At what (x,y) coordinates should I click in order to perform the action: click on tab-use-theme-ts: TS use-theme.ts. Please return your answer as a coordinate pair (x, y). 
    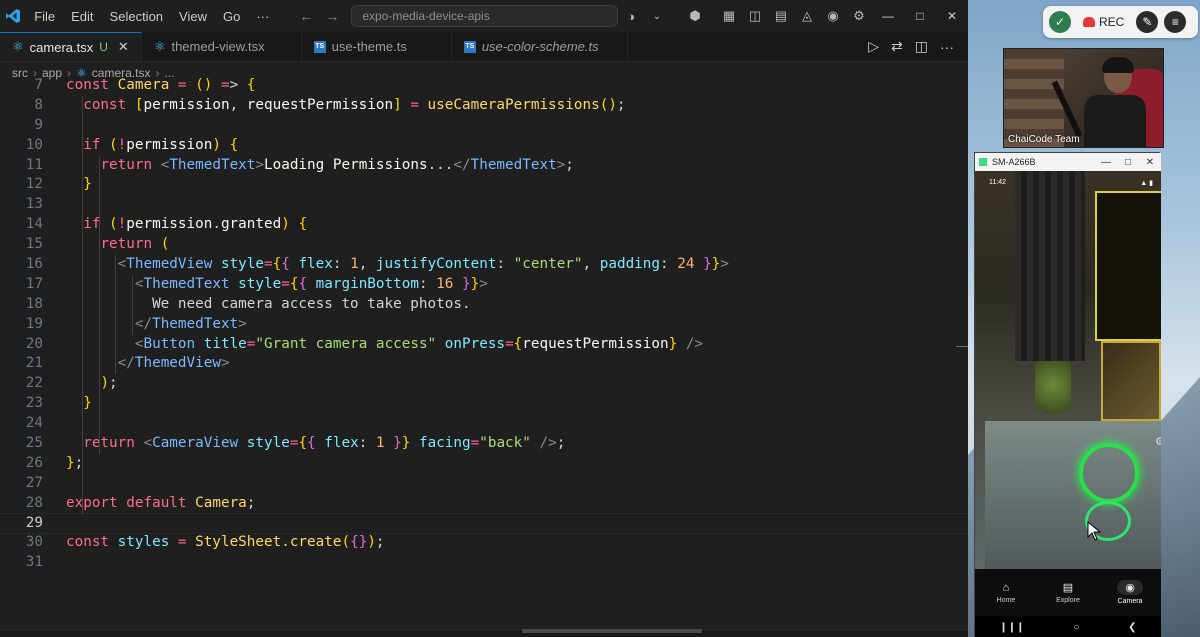
    Looking at the image, I should click on (376, 46).